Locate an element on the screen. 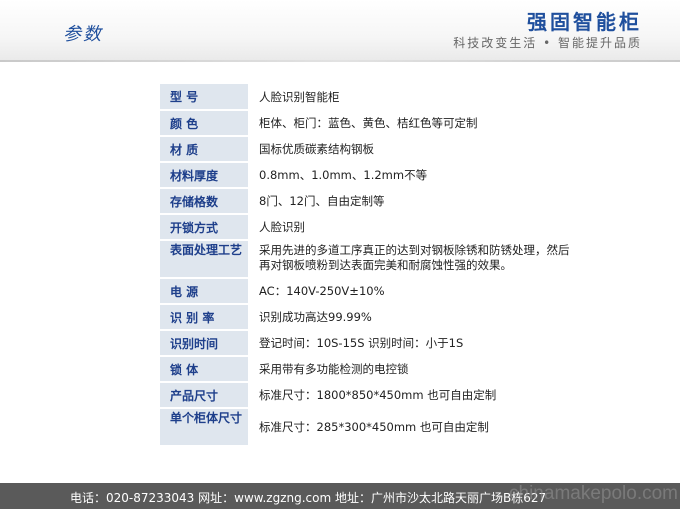 The width and height of the screenshot is (680, 509). spec-label: 锁 体 is located at coordinates (204, 369).